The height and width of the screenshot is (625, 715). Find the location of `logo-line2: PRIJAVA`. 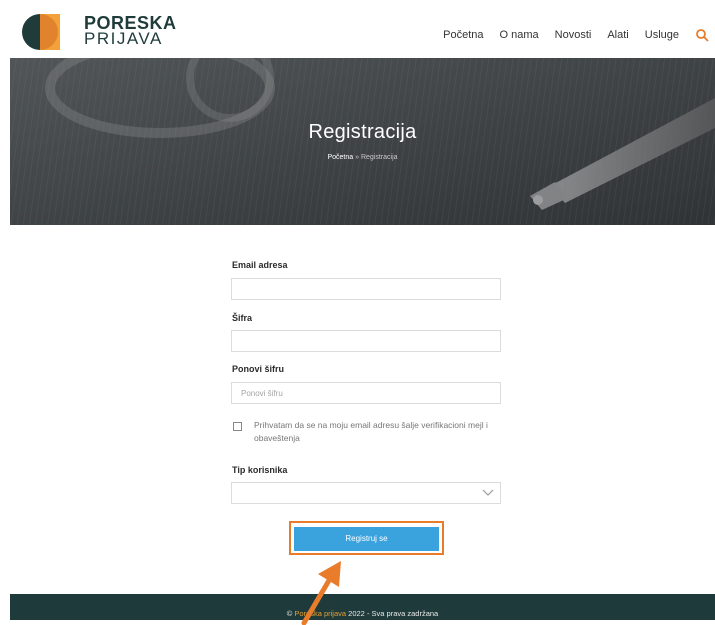

logo-line2: PRIJAVA is located at coordinates (123, 38).